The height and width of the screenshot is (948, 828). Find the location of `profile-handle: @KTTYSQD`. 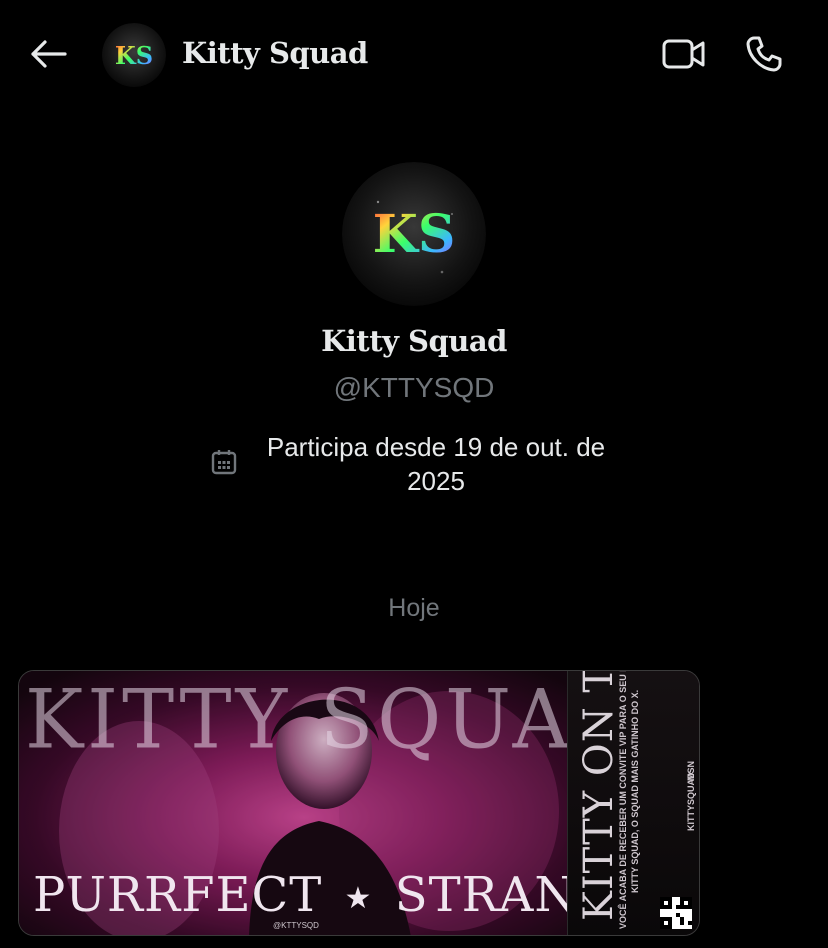

profile-handle: @KTTYSQD is located at coordinates (414, 388).